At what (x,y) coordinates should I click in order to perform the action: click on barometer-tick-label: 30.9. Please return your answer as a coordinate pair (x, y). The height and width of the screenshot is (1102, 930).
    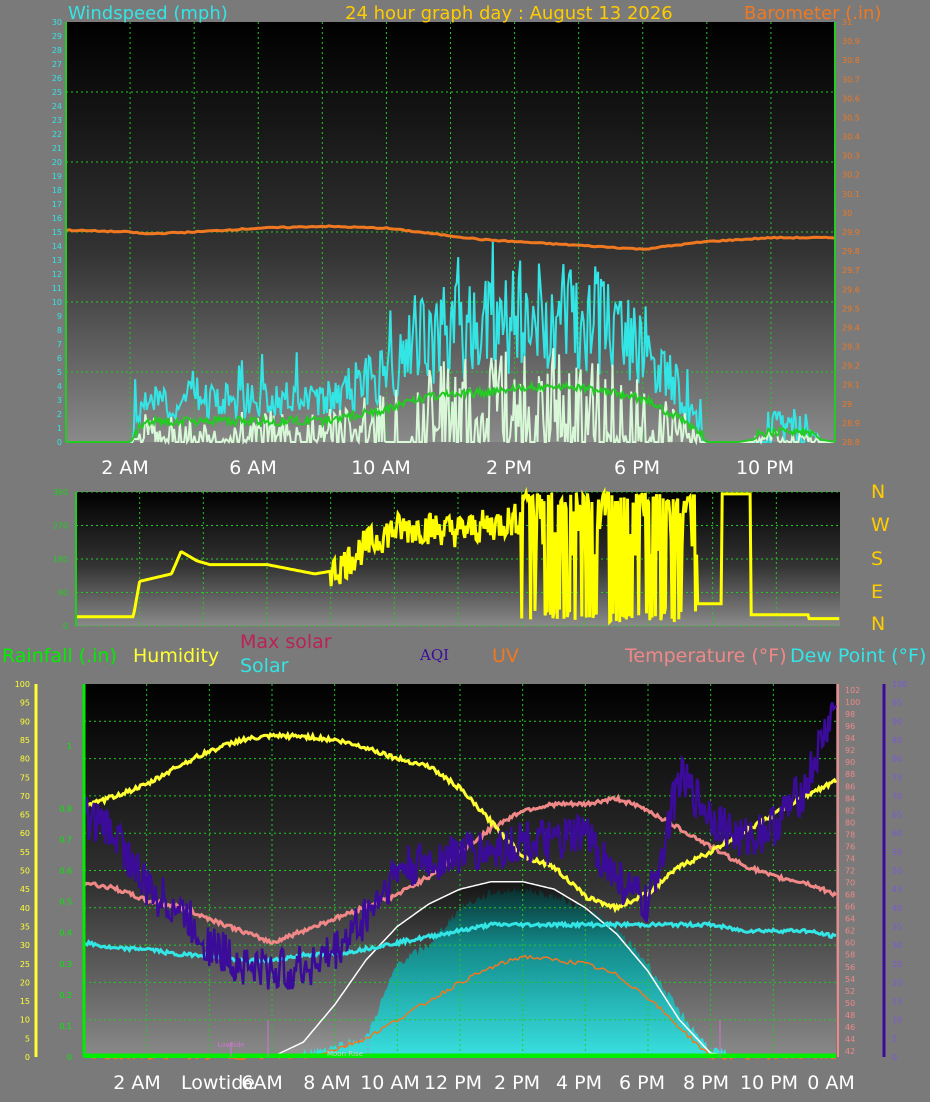
    Looking at the image, I should click on (851, 41).